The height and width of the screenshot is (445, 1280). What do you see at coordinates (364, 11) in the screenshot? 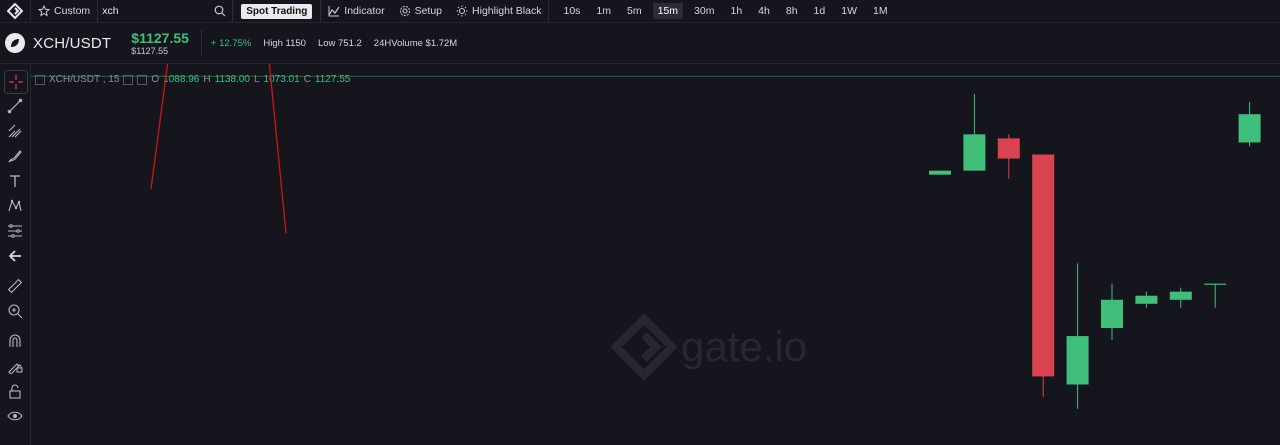
I see `indicator-label: Indicator` at bounding box center [364, 11].